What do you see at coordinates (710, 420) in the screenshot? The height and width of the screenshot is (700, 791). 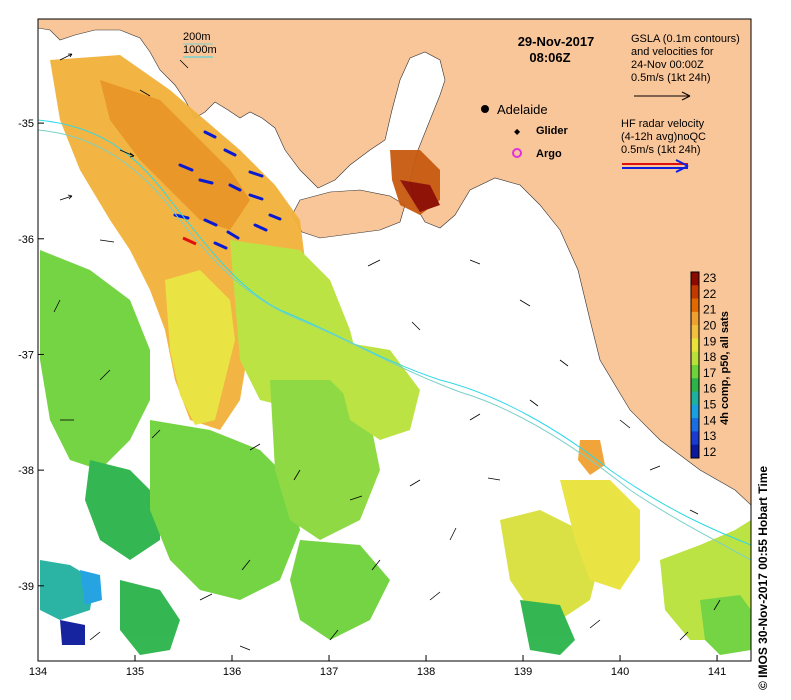 I see `colorbar-tick-label: 14` at bounding box center [710, 420].